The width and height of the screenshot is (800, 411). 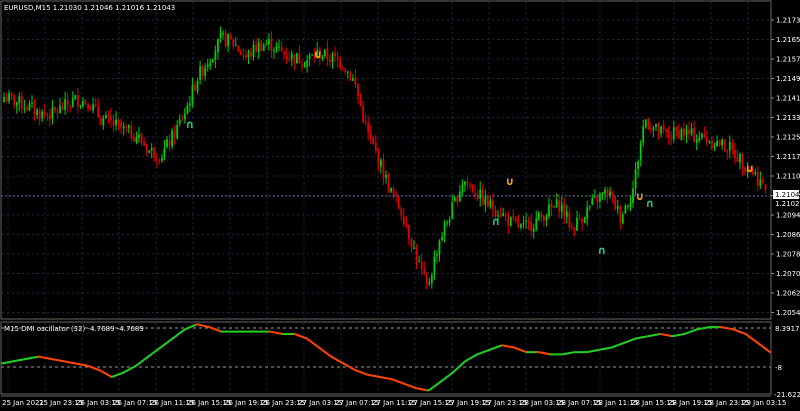 I want to click on time-axis-label: 29 Jan 03:15, so click(x=764, y=403).